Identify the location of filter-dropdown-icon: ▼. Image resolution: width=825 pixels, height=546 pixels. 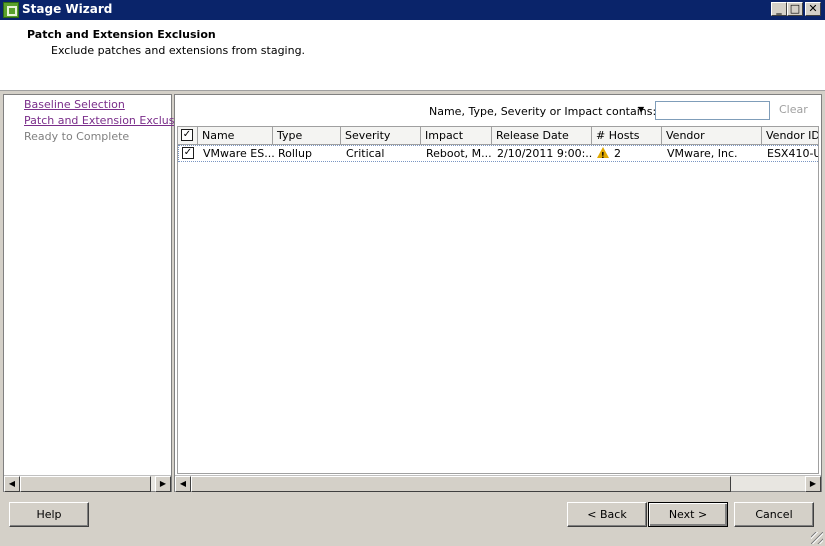
(641, 109).